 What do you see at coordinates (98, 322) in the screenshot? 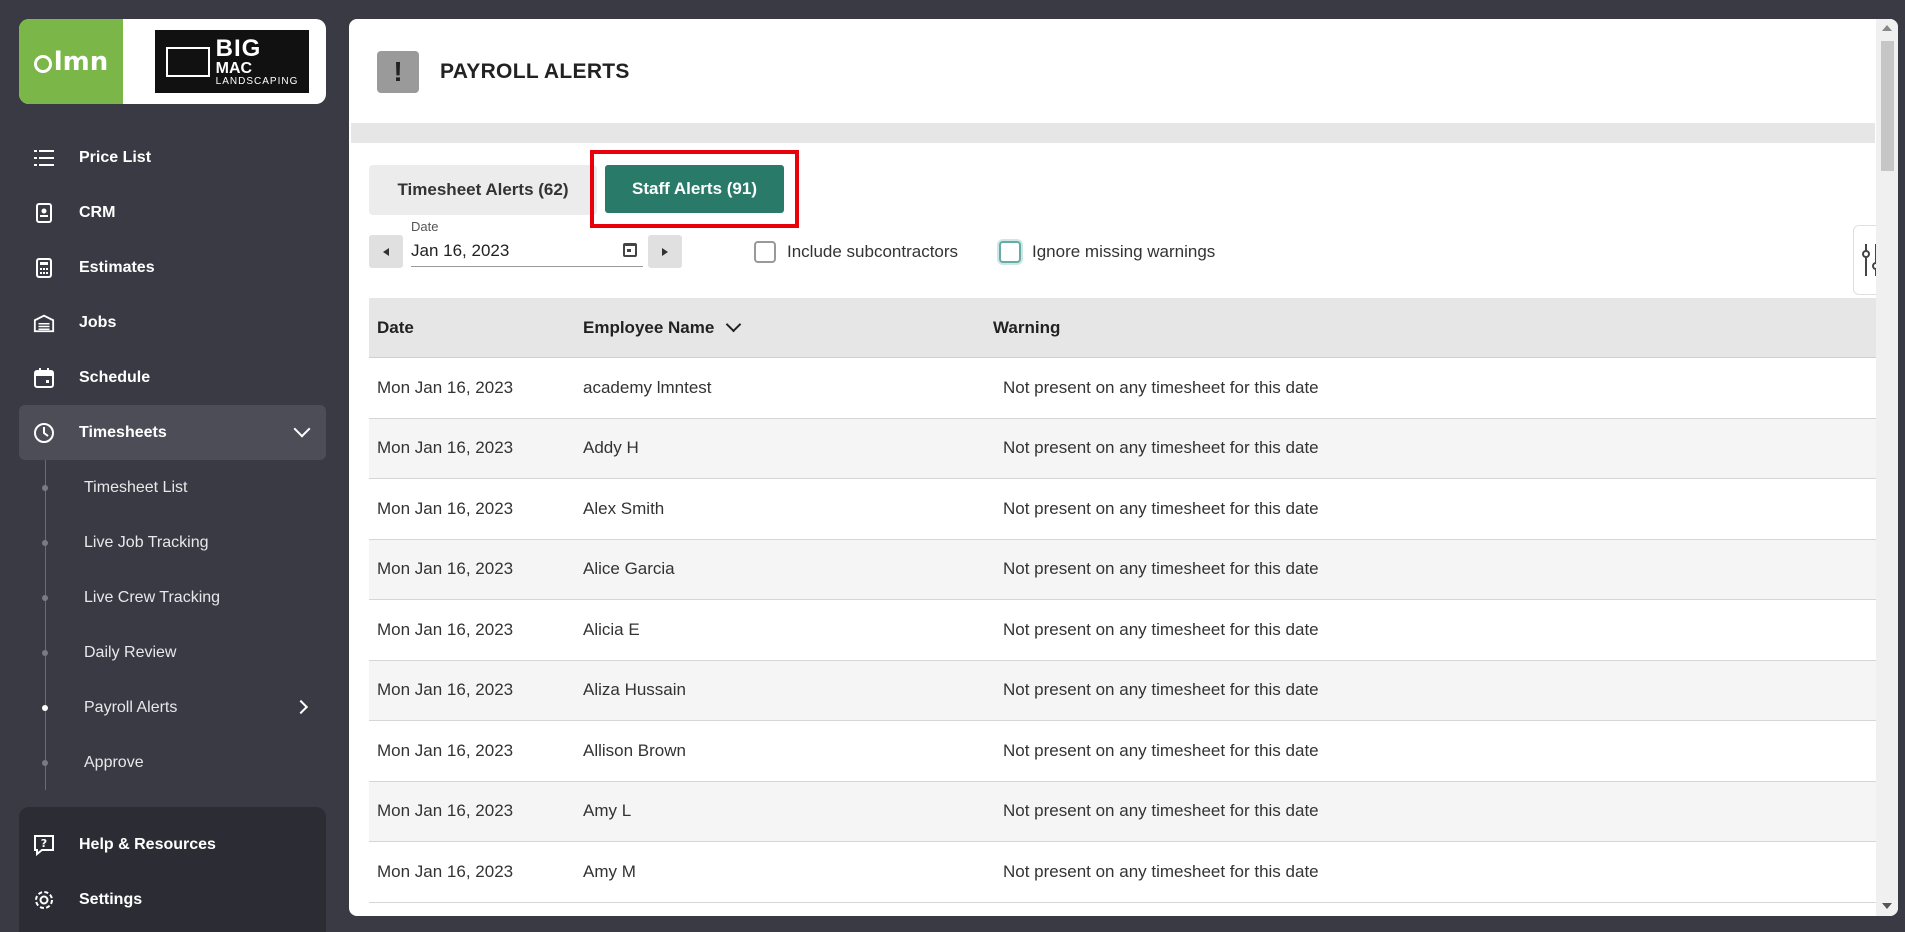
I see `sidebar-item-label: Jobs` at bounding box center [98, 322].